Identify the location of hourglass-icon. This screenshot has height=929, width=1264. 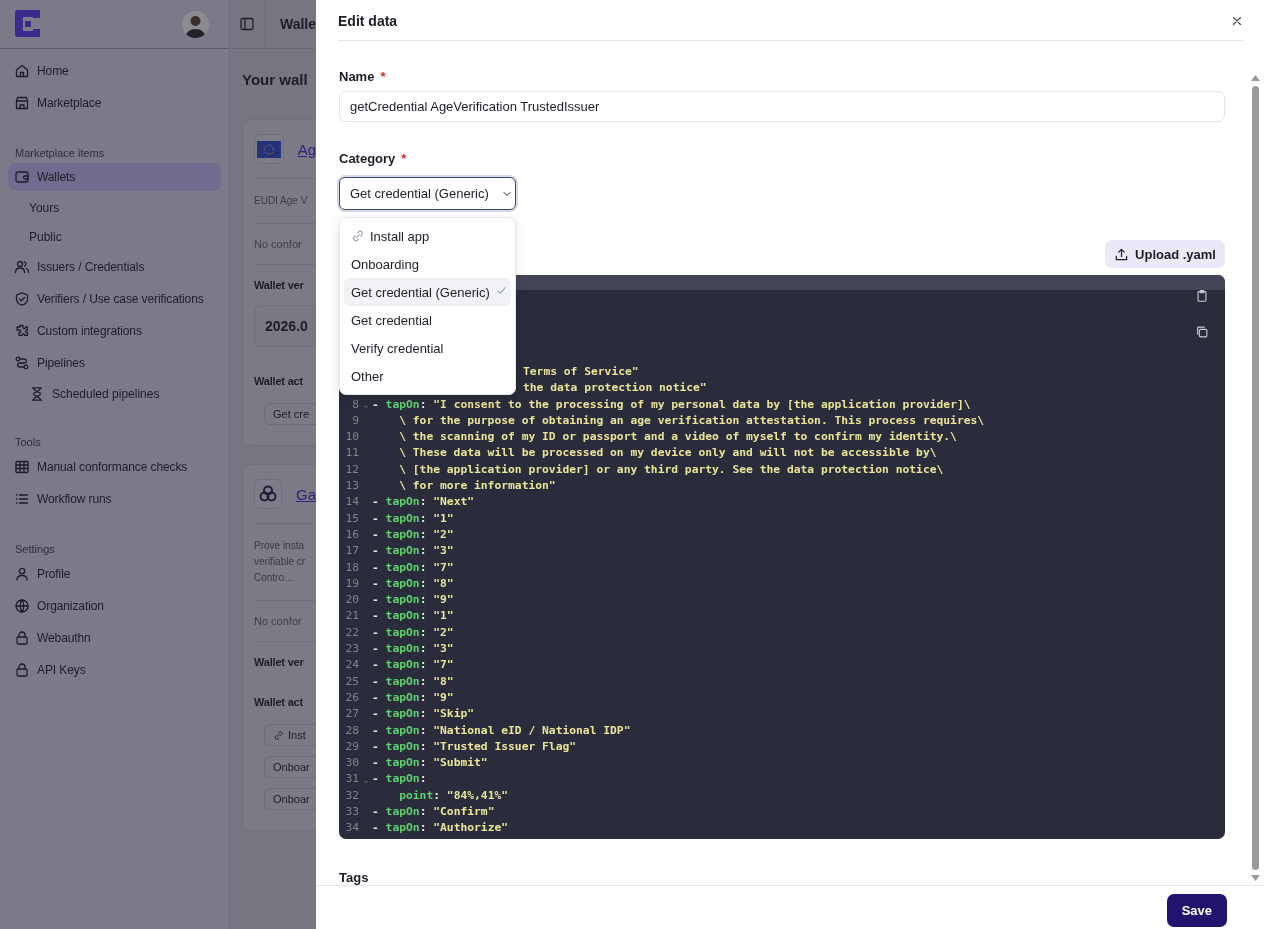
(37, 393).